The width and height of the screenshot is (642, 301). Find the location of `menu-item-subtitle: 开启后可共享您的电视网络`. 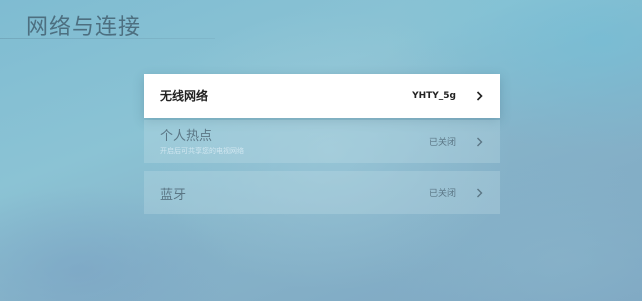

menu-item-subtitle: 开启后可共享您的电视网络 is located at coordinates (202, 151).